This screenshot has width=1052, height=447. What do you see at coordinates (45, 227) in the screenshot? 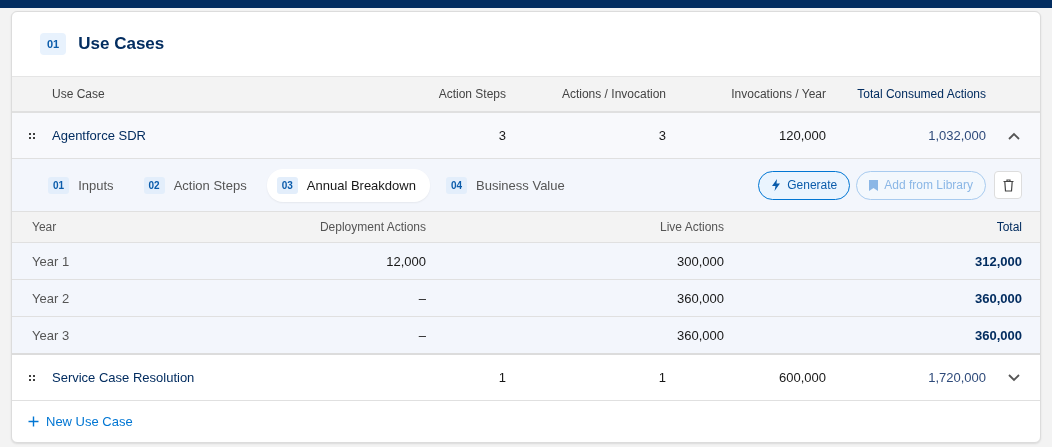
I see `column-header: Year` at bounding box center [45, 227].